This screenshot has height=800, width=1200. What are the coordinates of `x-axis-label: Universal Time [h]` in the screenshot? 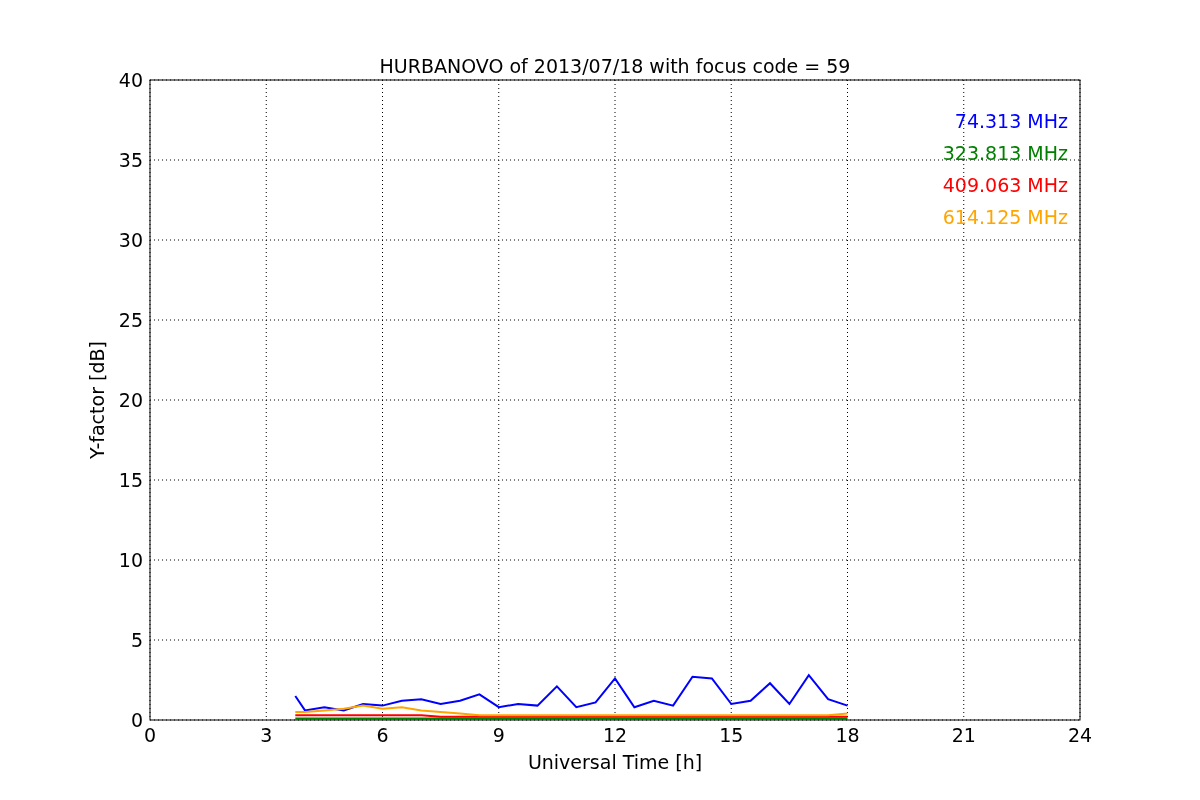 It's located at (615, 762).